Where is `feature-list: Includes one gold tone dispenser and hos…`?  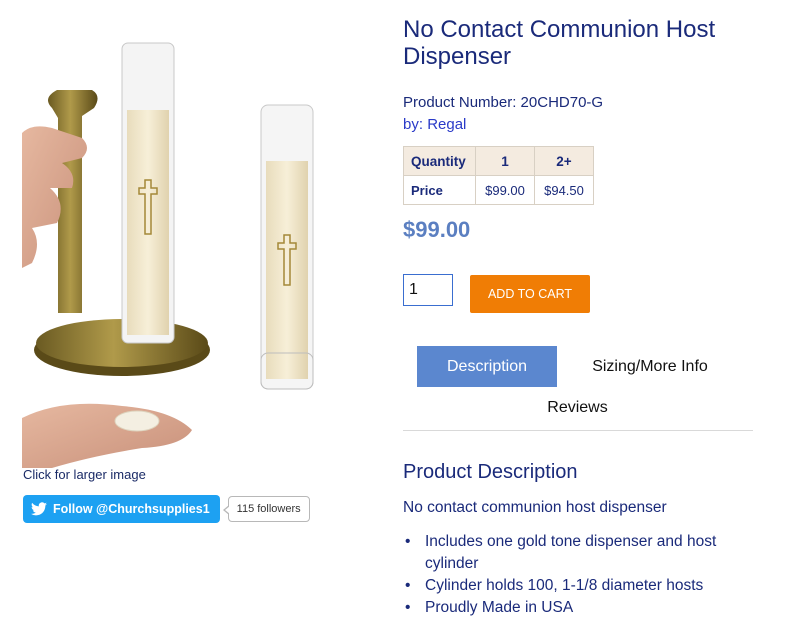 feature-list: Includes one gold tone dispenser and hos… is located at coordinates (575, 575).